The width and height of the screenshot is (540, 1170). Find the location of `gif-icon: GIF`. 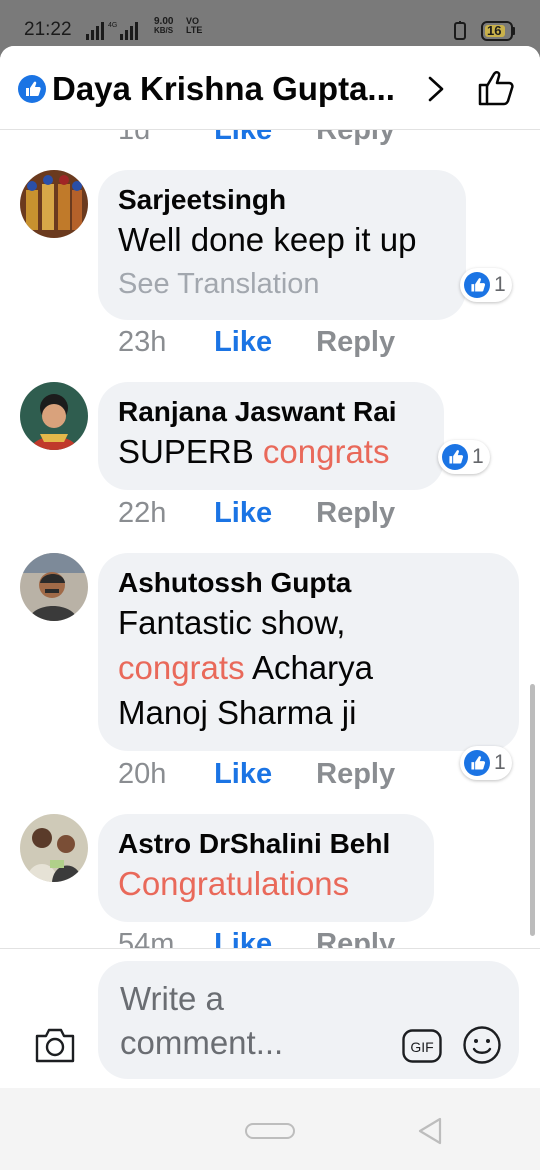

gif-icon: GIF is located at coordinates (422, 1046).